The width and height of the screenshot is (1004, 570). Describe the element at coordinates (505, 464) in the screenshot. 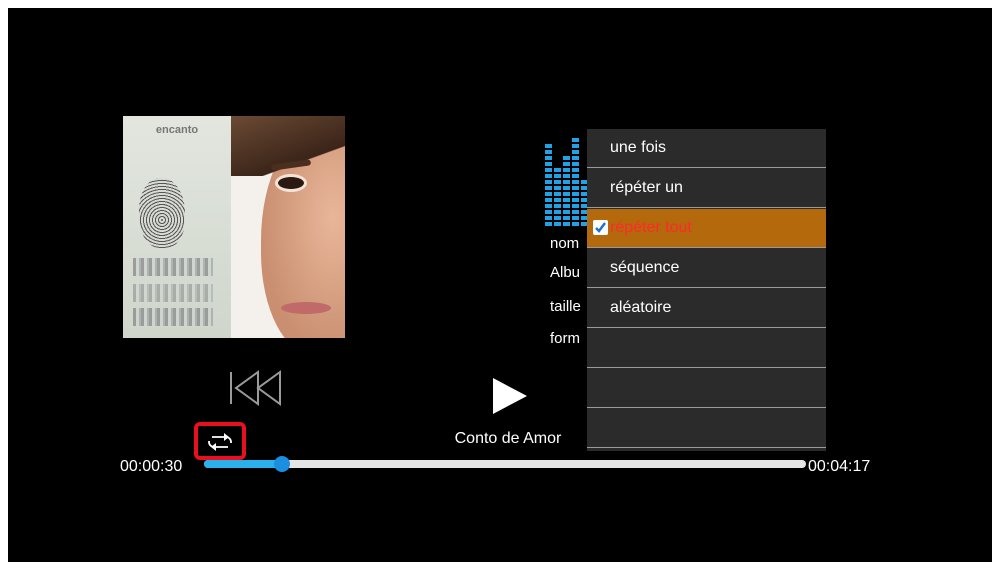

I see `seek-bar` at that location.